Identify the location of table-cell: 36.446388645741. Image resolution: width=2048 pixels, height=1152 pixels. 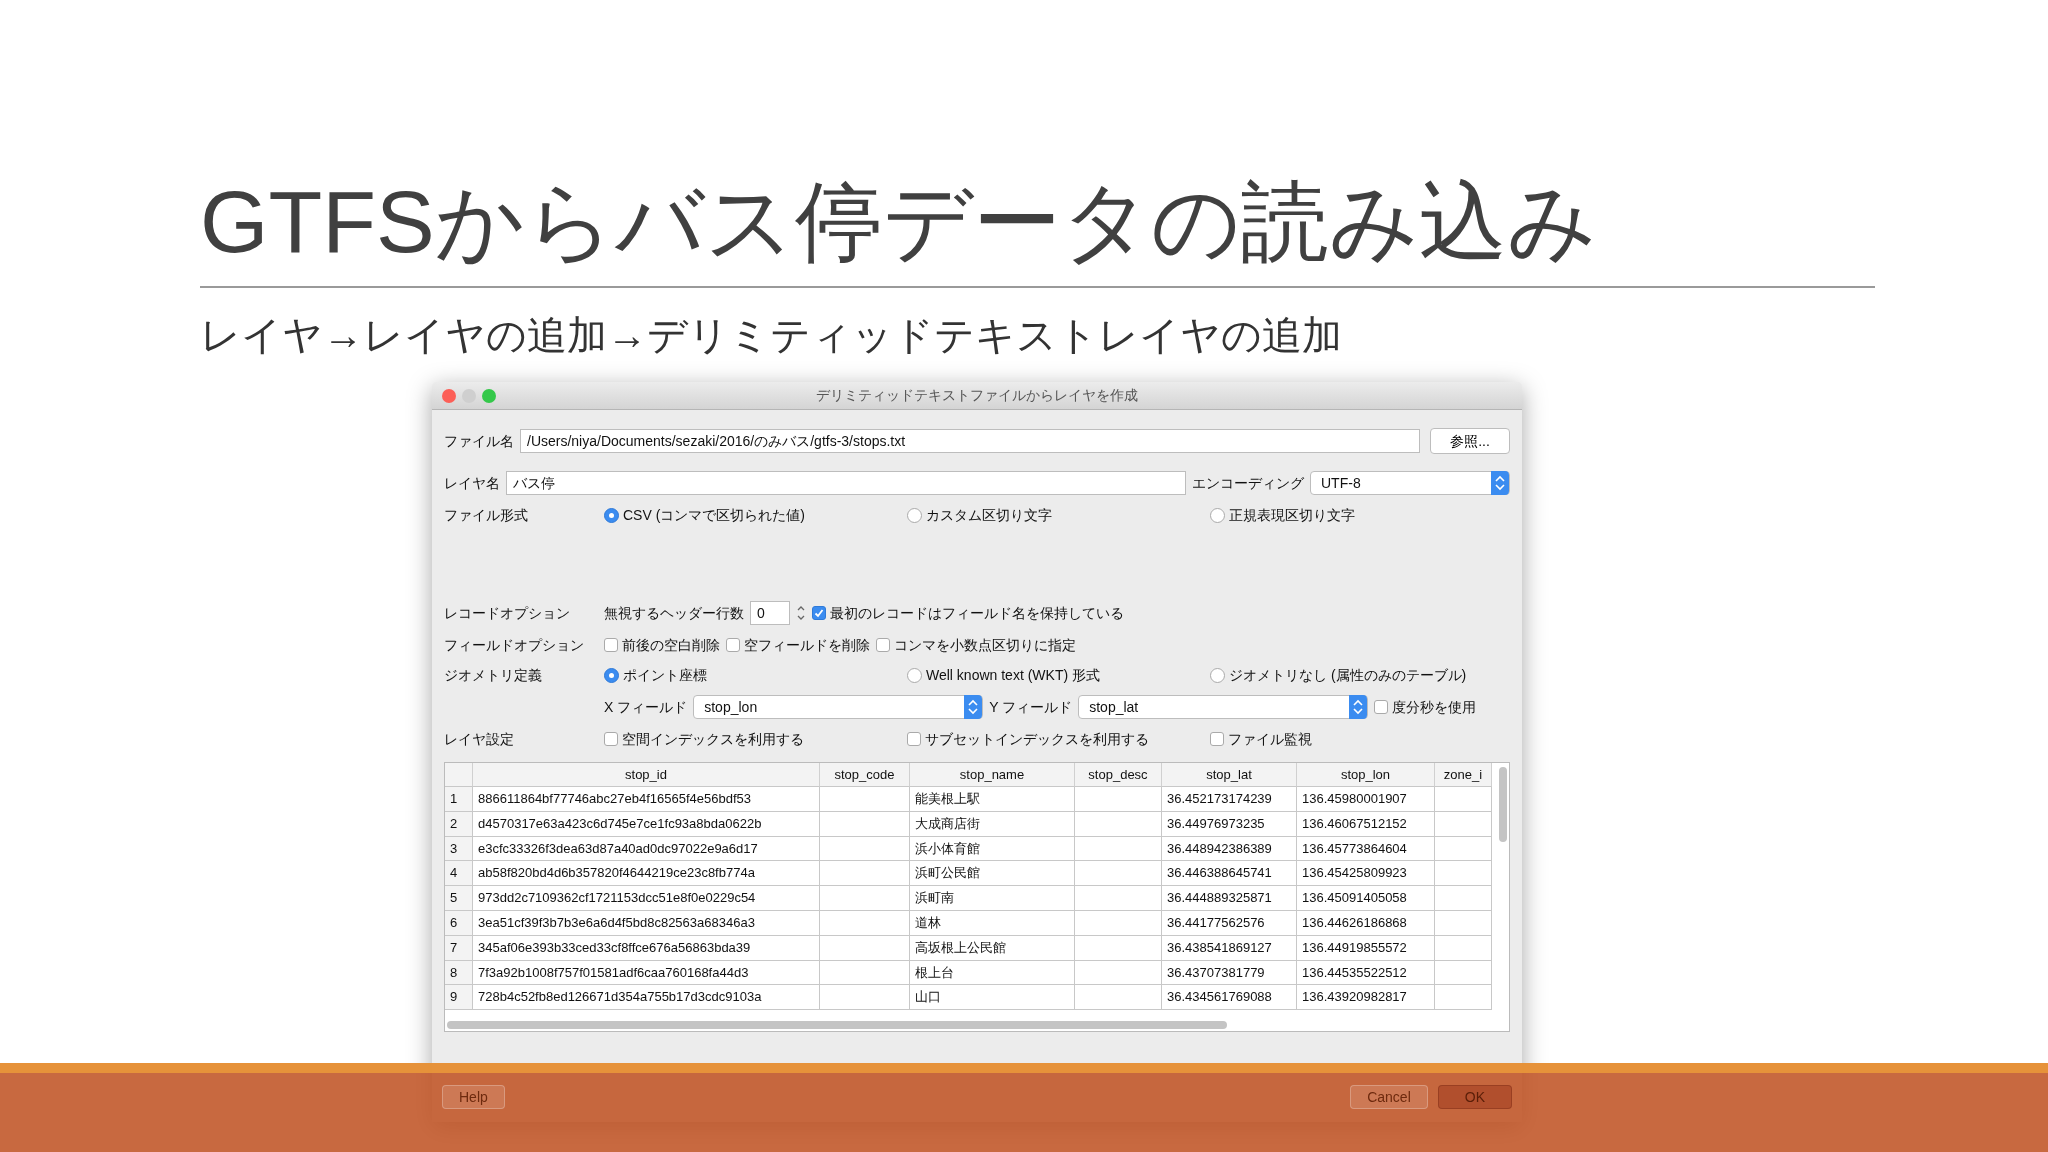
(1229, 874).